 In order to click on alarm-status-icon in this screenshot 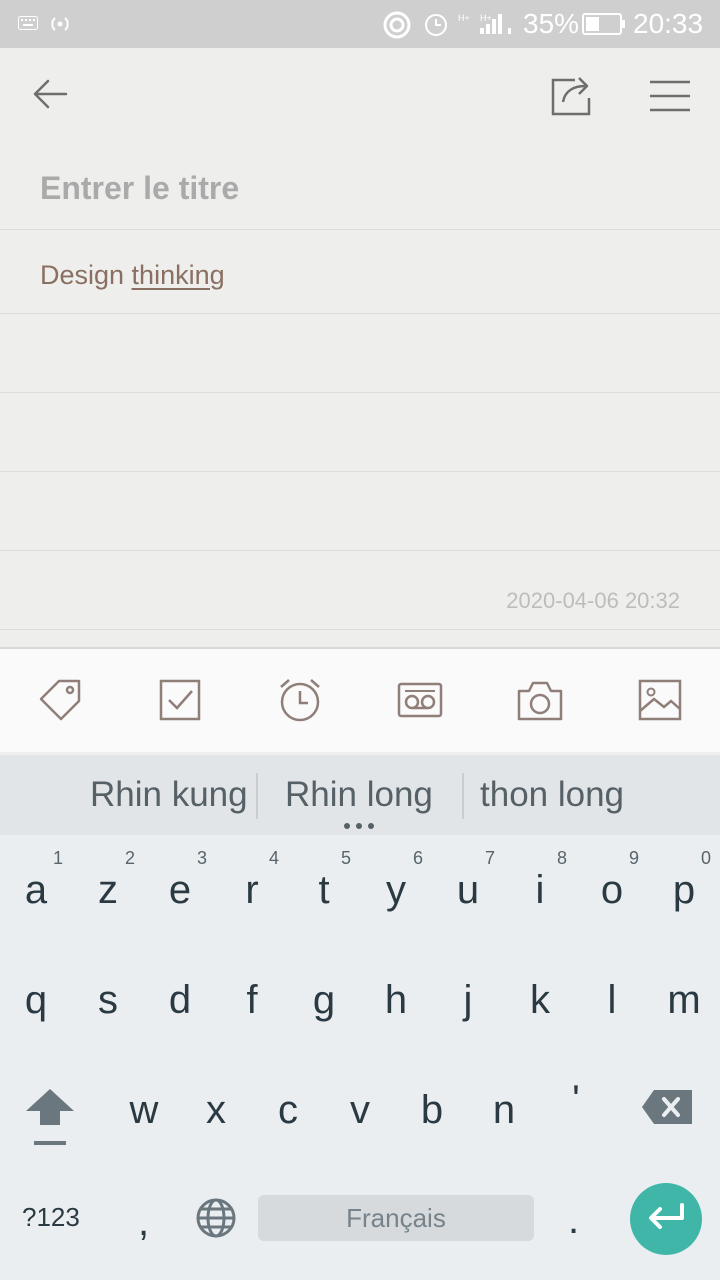, I will do `click(436, 26)`.